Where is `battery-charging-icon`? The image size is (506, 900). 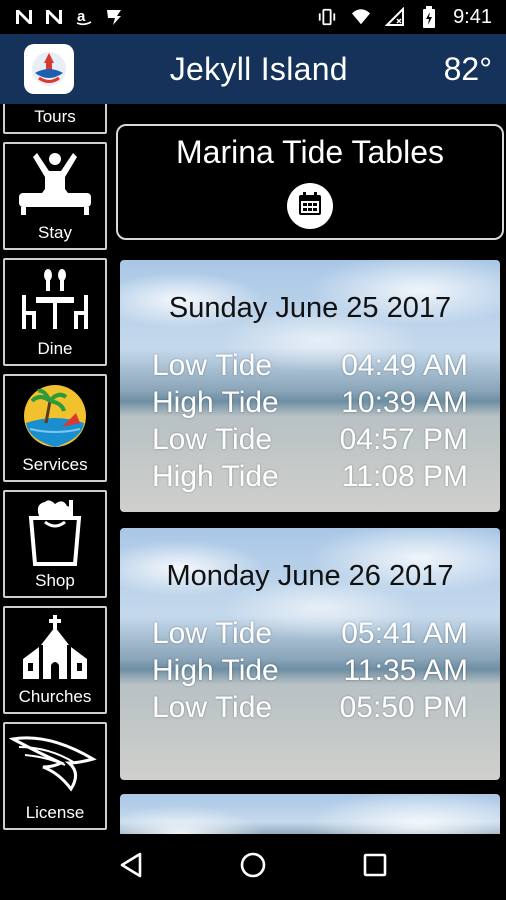 battery-charging-icon is located at coordinates (429, 17).